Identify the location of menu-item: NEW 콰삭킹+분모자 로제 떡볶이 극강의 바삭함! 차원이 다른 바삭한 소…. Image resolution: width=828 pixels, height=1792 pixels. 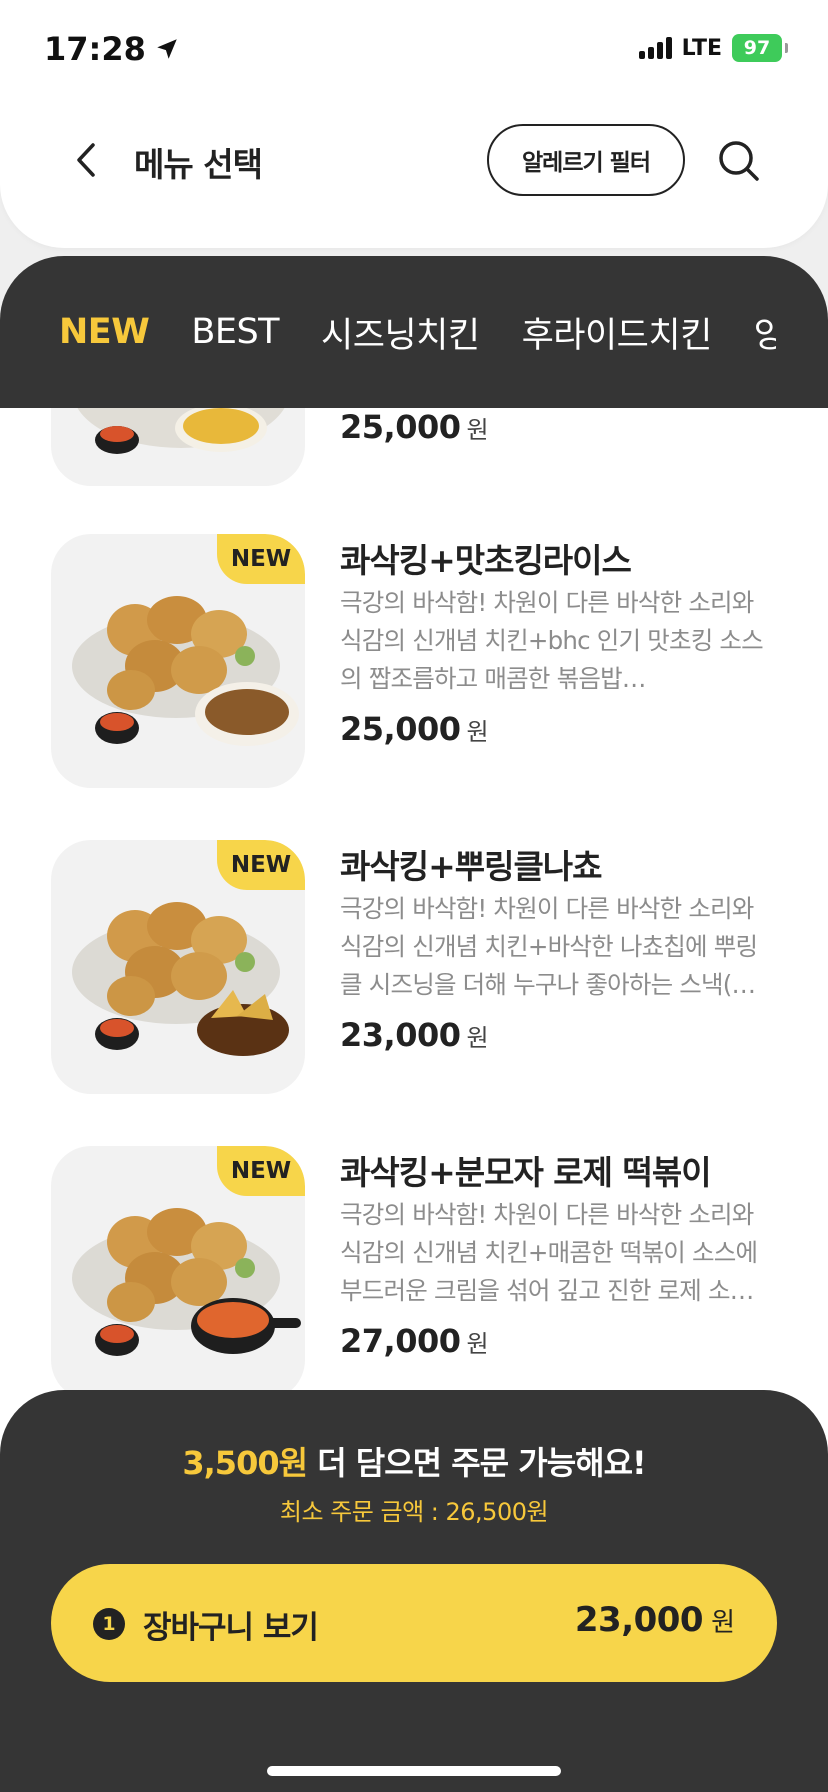
(414, 1273).